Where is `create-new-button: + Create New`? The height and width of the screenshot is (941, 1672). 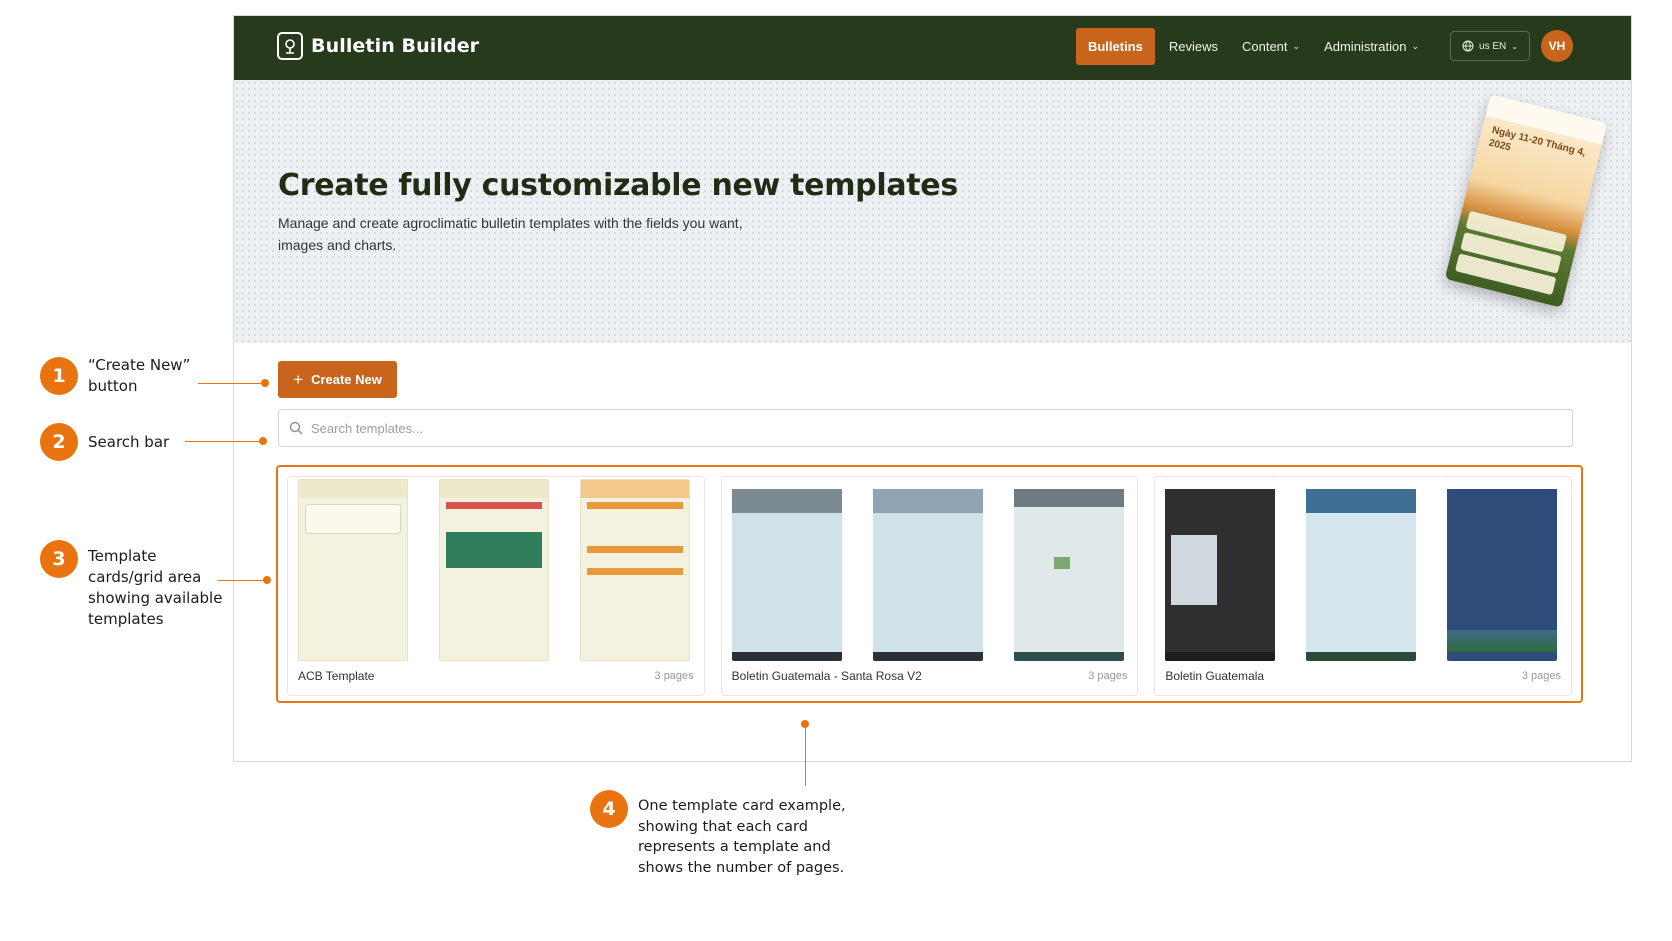 create-new-button: + Create New is located at coordinates (337, 379).